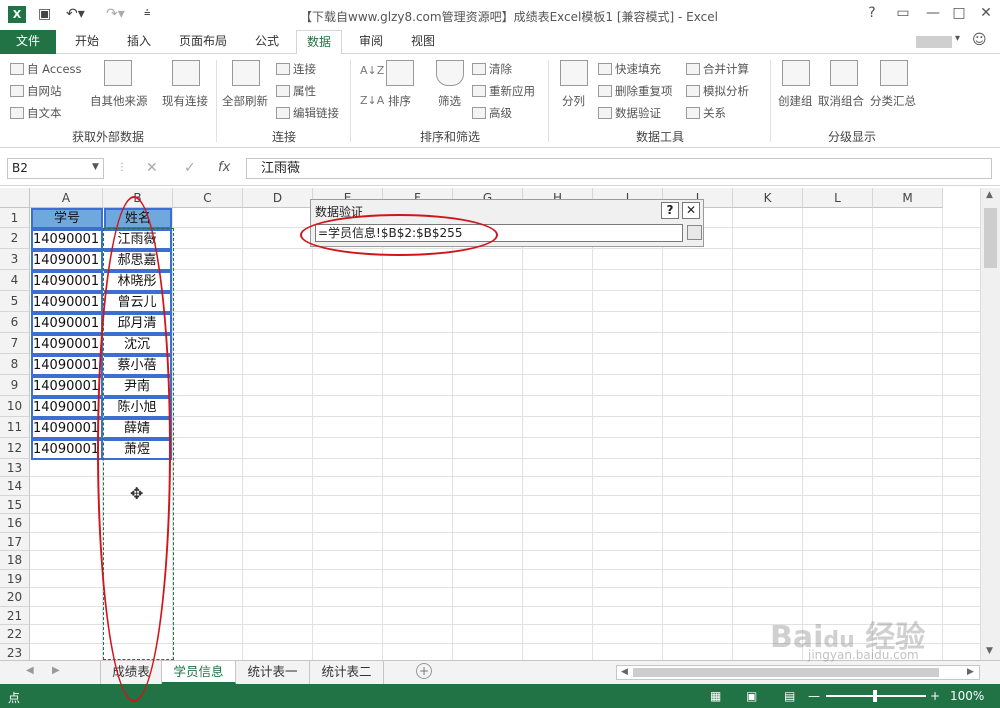 This screenshot has height=708, width=1000. Describe the element at coordinates (989, 195) in the screenshot. I see `scroll-up-icon: ▲` at that location.